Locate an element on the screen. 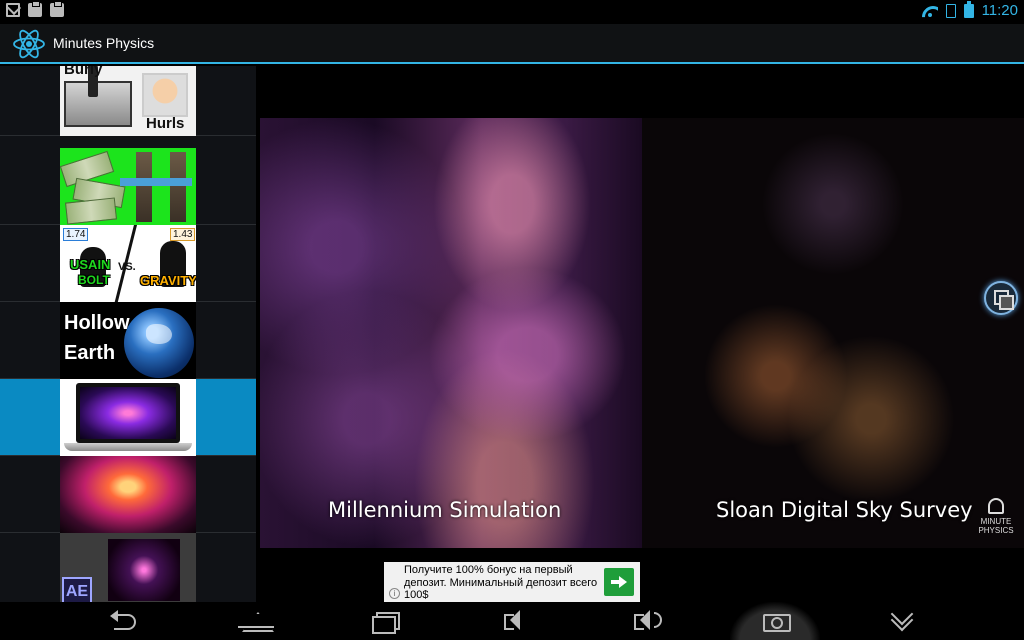 The image size is (1024, 640). navigation-bar is located at coordinates (512, 621).